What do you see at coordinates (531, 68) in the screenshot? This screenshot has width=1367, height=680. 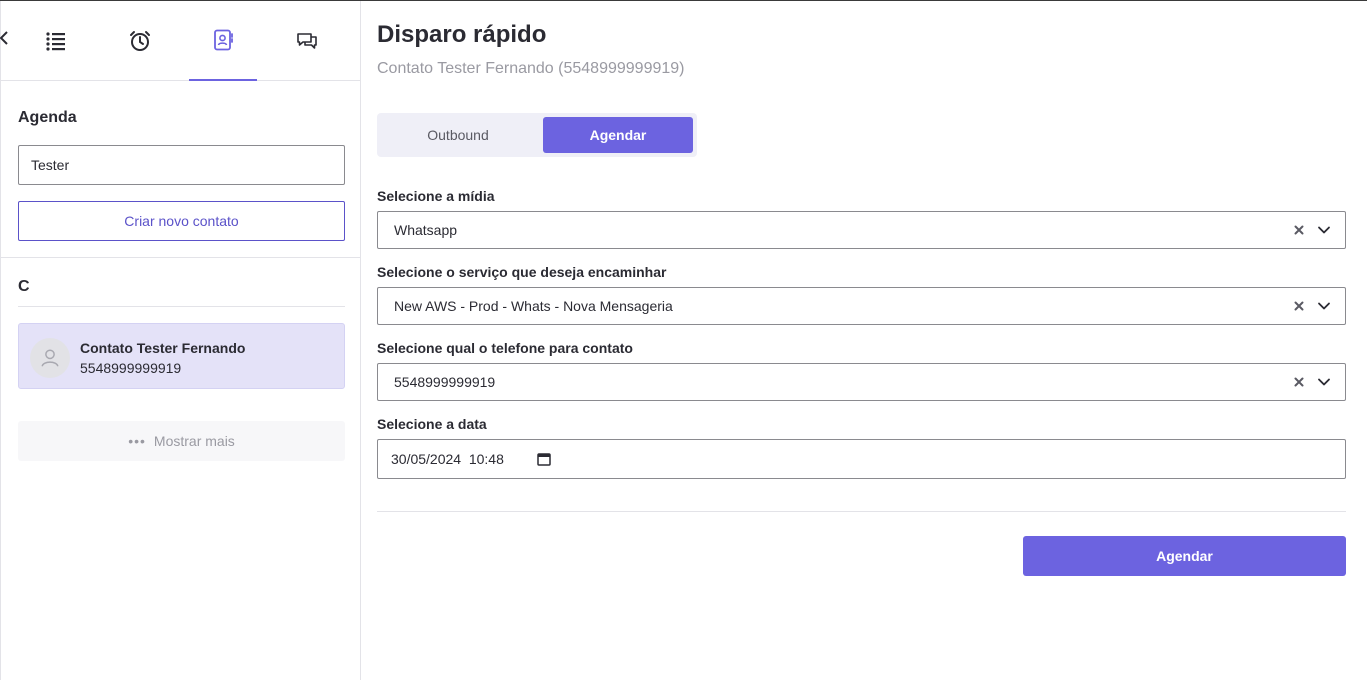 I see `page-subtitle: Contato Tester Fernando (5548999999919)` at bounding box center [531, 68].